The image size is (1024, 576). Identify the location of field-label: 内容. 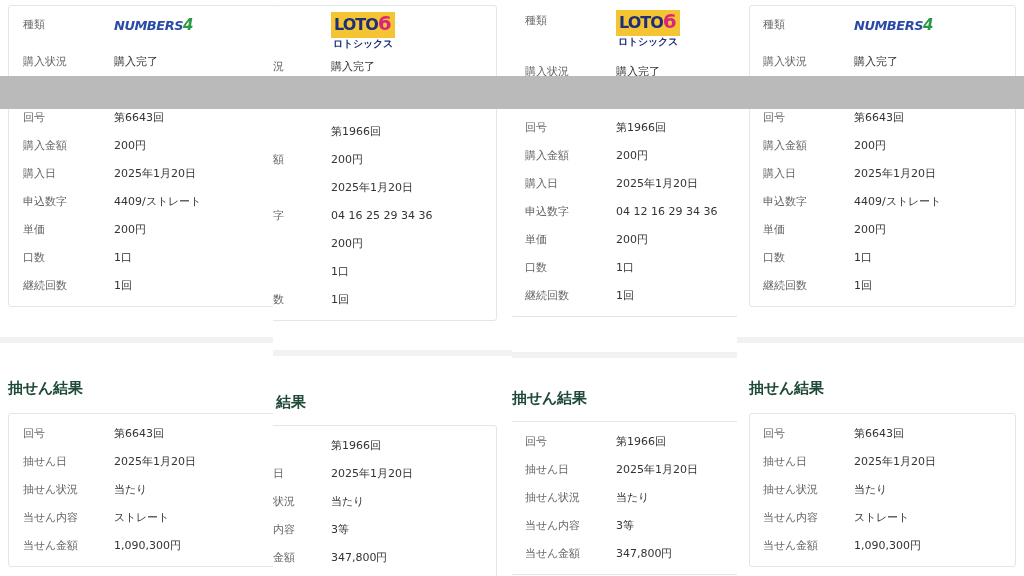
(284, 529).